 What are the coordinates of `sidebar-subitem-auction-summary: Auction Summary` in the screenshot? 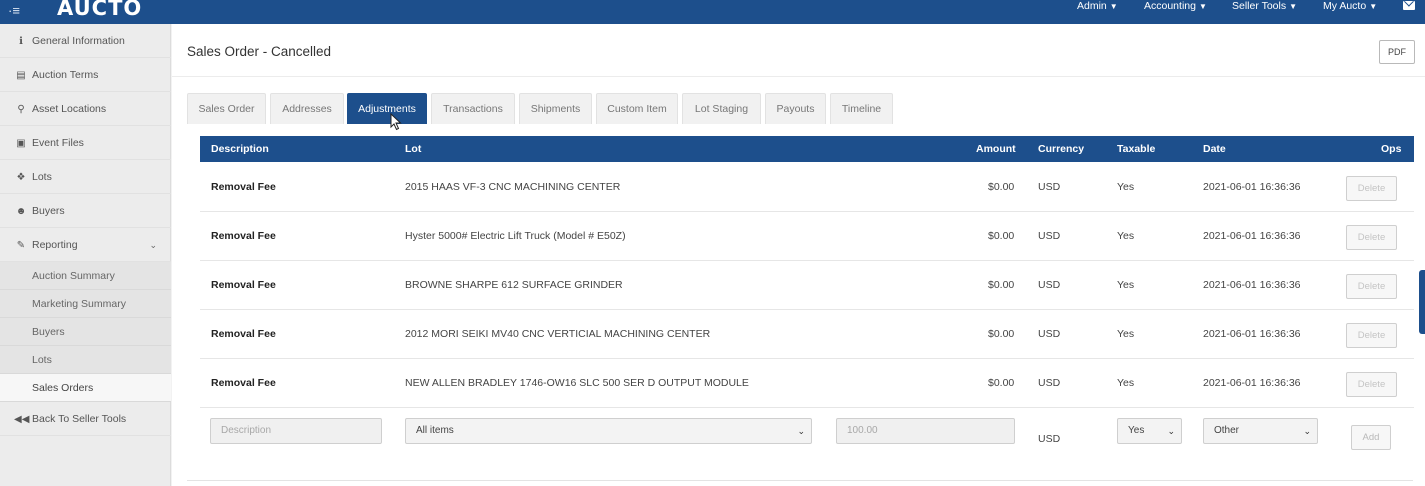 It's located at (85, 276).